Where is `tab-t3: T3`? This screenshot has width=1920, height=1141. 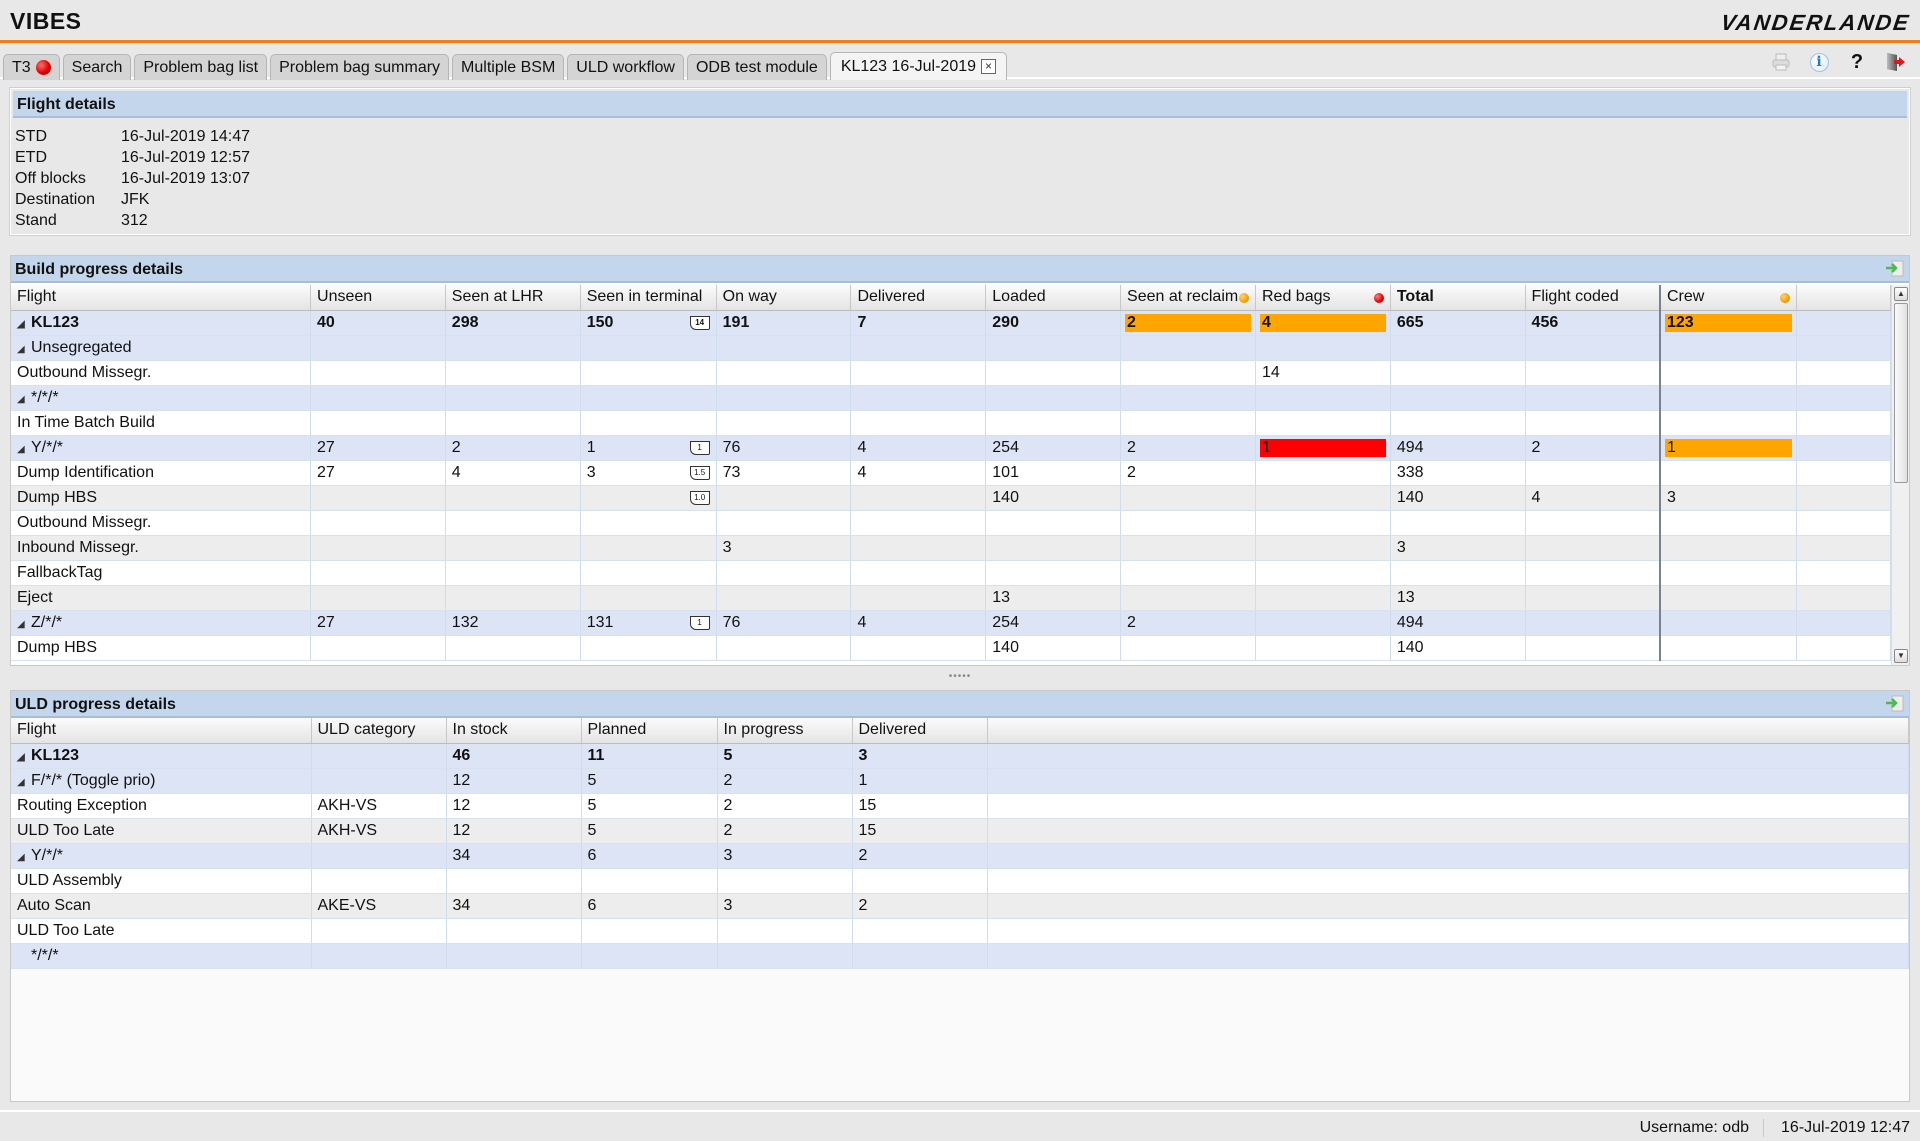 tab-t3: T3 is located at coordinates (31, 67).